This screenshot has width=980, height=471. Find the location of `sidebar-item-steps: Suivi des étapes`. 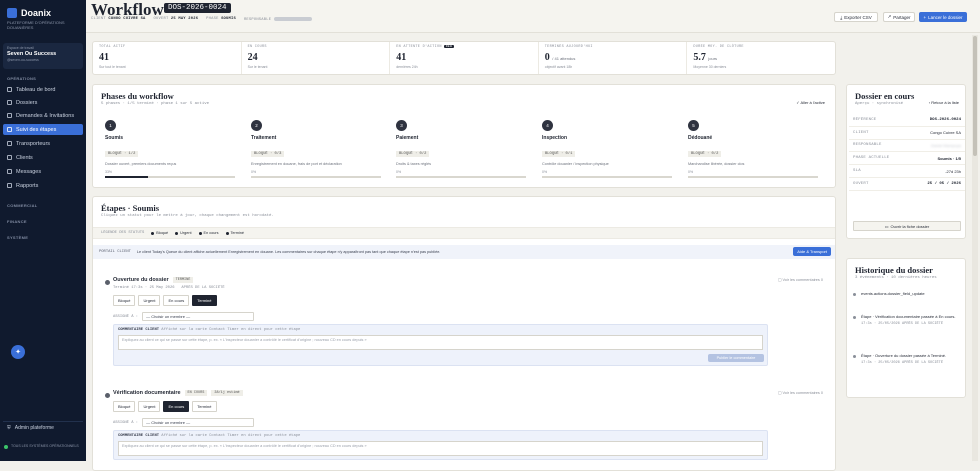

sidebar-item-steps: Suivi des étapes is located at coordinates (43, 129).